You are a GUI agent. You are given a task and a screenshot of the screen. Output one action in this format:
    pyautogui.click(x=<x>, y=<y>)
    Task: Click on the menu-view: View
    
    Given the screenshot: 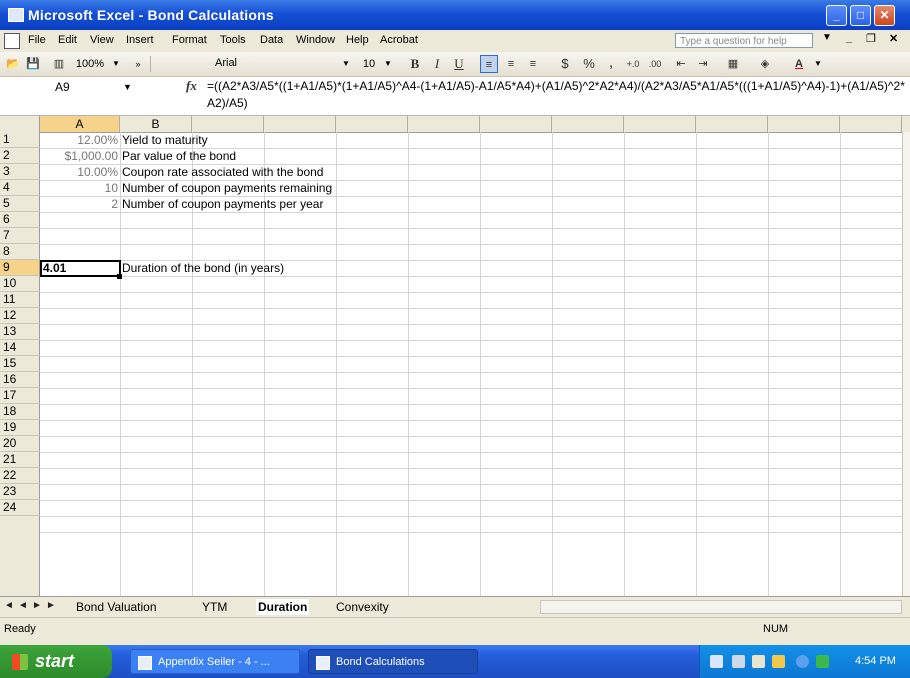 What is the action you would take?
    pyautogui.click(x=102, y=40)
    